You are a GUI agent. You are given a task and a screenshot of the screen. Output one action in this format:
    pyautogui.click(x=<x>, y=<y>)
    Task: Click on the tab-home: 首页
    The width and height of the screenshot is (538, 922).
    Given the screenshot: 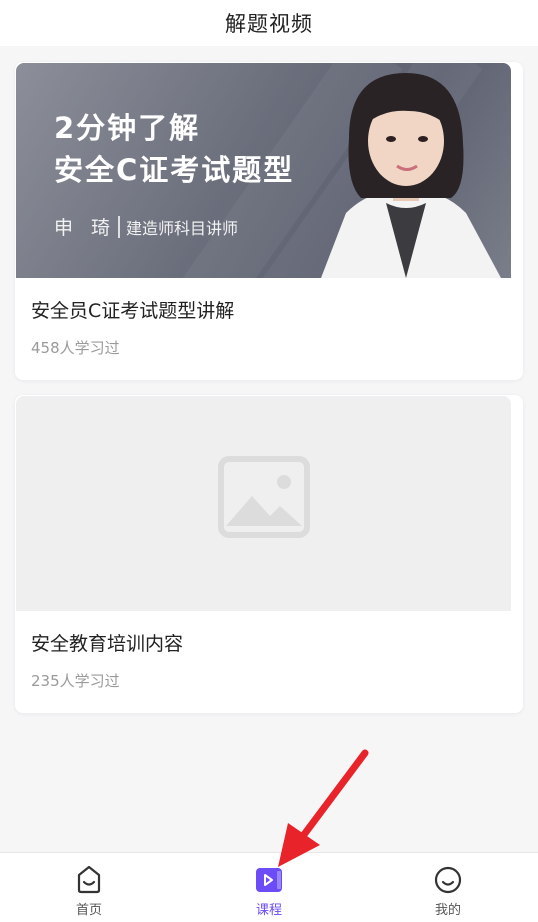 What is the action you would take?
    pyautogui.click(x=89, y=887)
    